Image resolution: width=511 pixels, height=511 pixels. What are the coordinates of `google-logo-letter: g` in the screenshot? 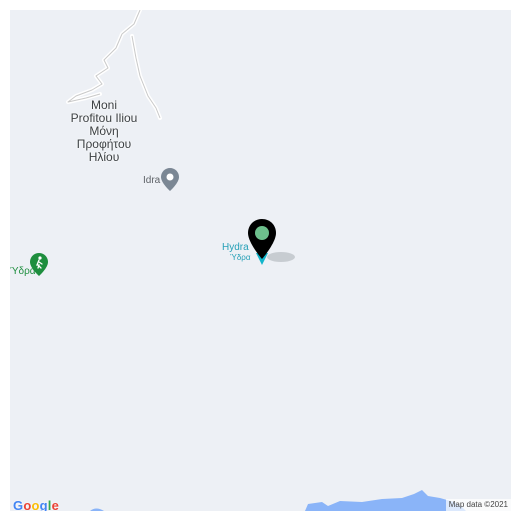 It's located at (43, 504).